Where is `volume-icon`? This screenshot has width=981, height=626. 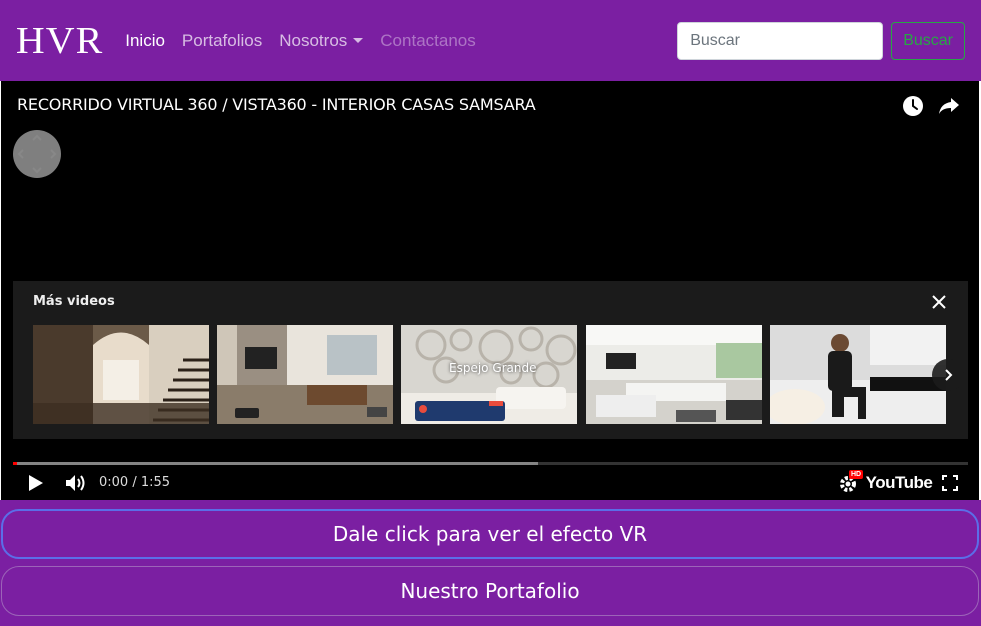
volume-icon is located at coordinates (76, 483).